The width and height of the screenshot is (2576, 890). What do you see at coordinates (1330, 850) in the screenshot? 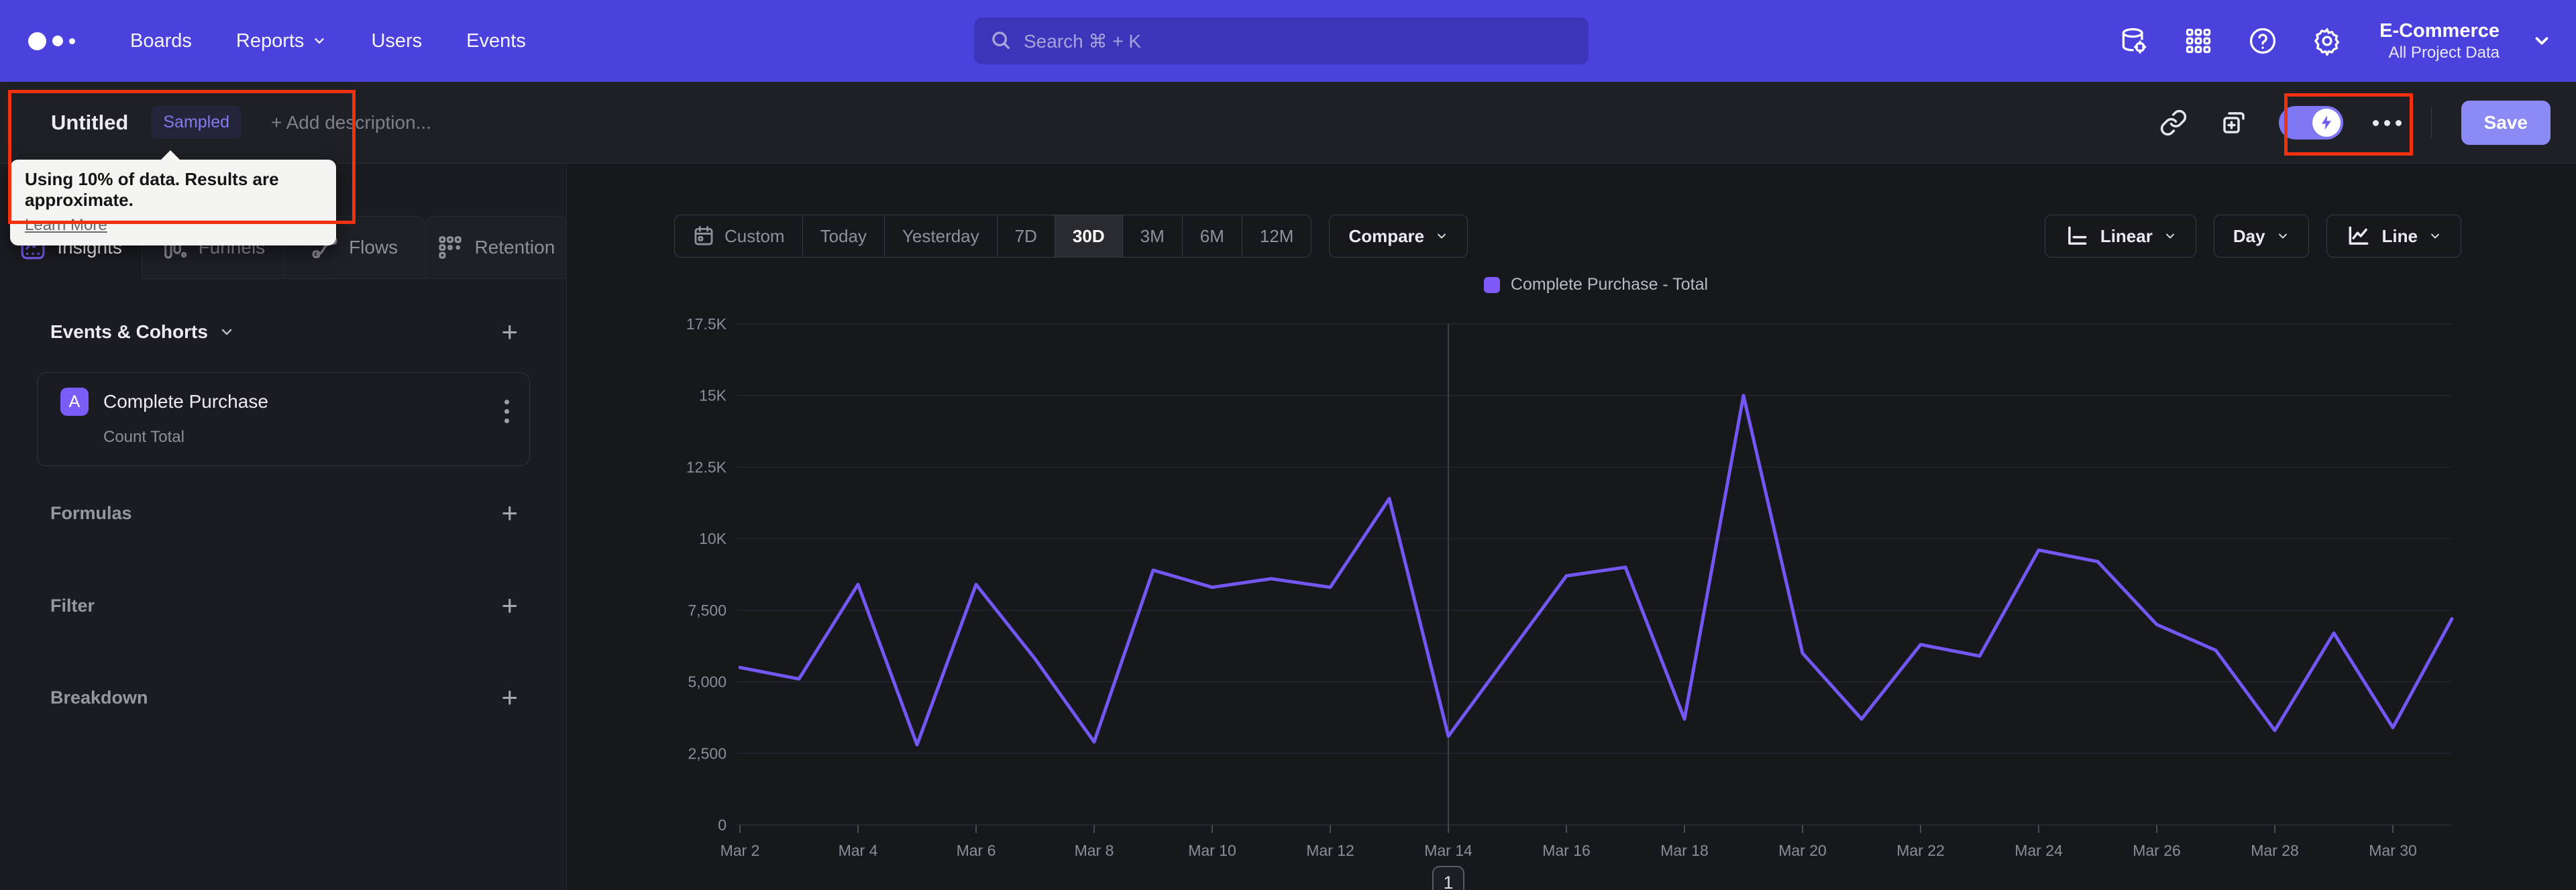
I see `x-axis-label: Mar 12` at bounding box center [1330, 850].